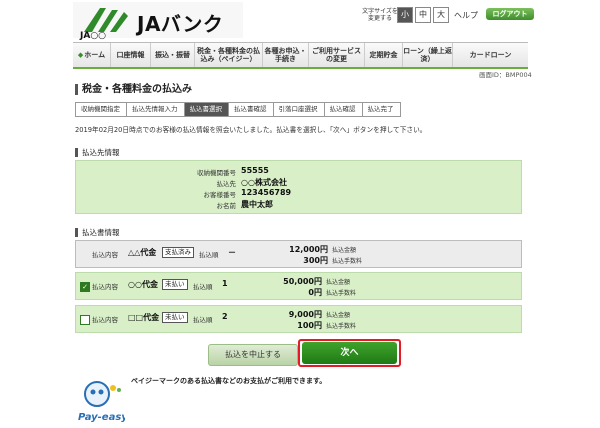  What do you see at coordinates (133, 89) in the screenshot?
I see `page-title: 税金・各種料金の払込み` at bounding box center [133, 89].